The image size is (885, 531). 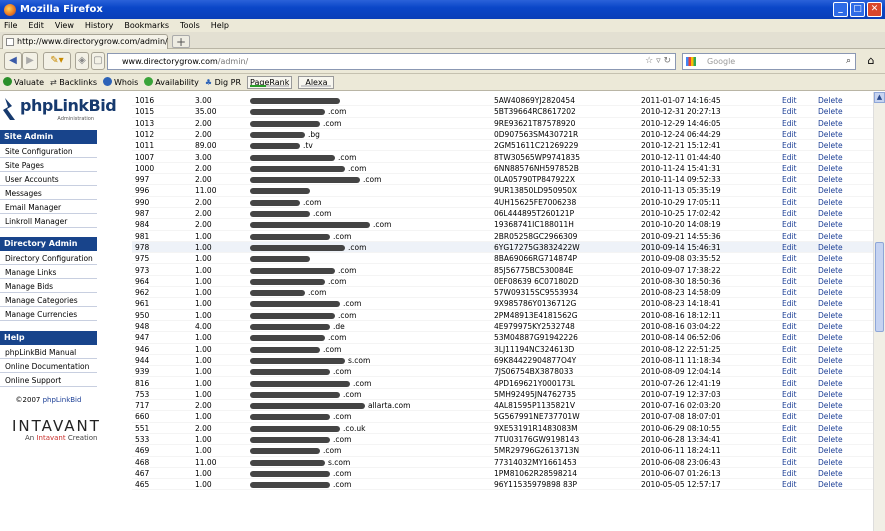 I want to click on new-tab-button: +, so click(x=181, y=41).